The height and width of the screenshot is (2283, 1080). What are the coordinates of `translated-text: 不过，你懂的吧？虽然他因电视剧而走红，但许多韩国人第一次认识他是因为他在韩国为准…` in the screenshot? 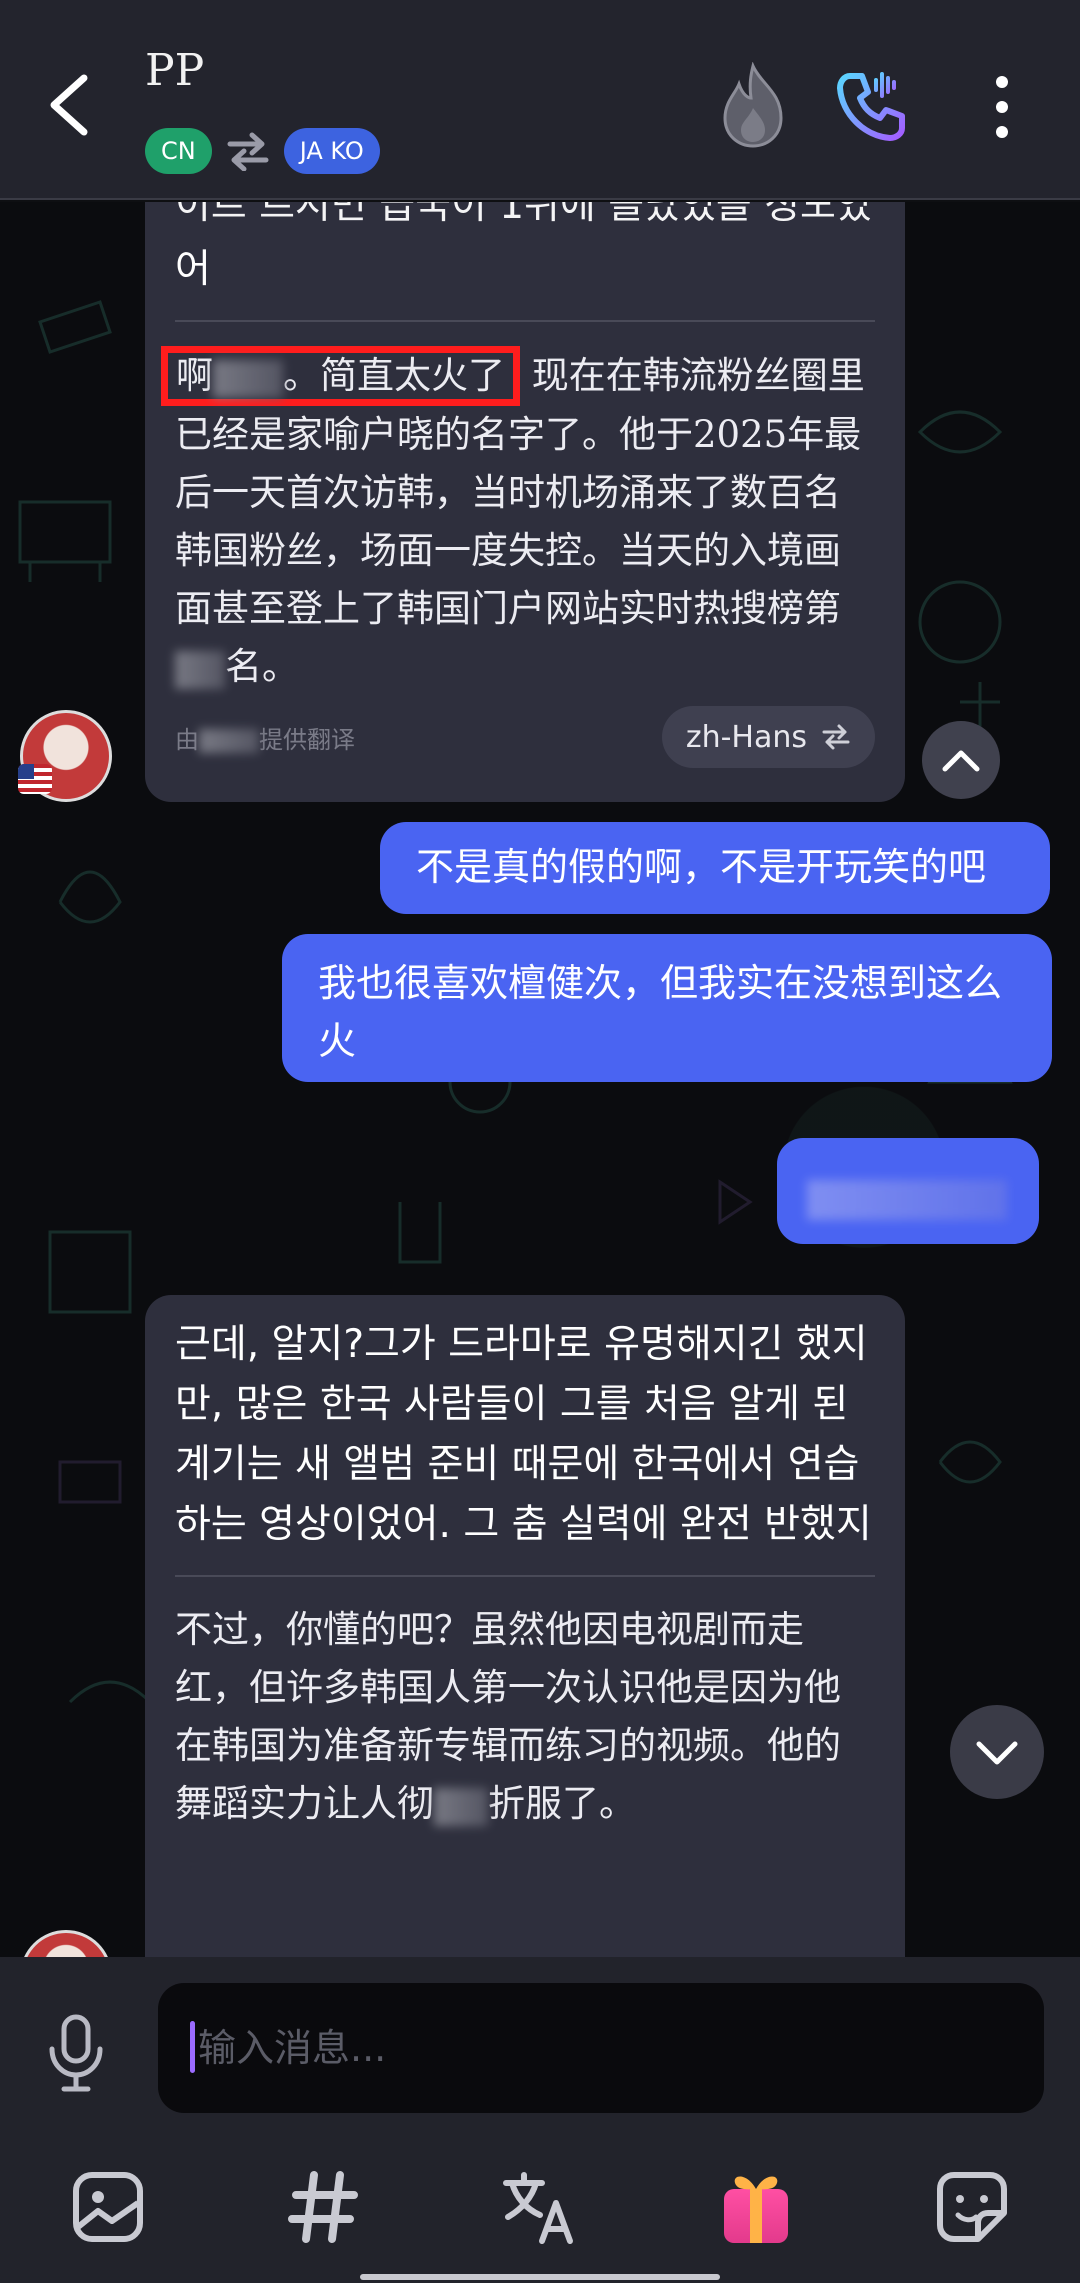 It's located at (508, 1717).